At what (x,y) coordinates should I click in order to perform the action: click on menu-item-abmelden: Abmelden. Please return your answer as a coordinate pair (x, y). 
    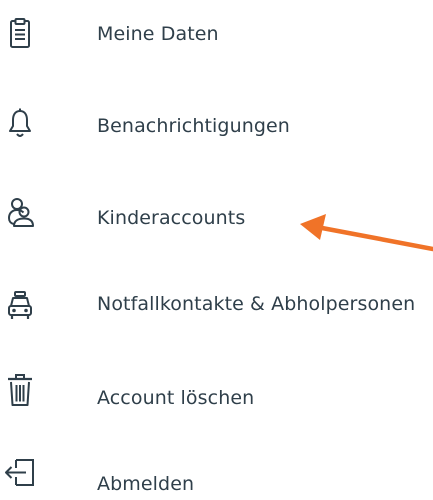
    Looking at the image, I should click on (216, 474).